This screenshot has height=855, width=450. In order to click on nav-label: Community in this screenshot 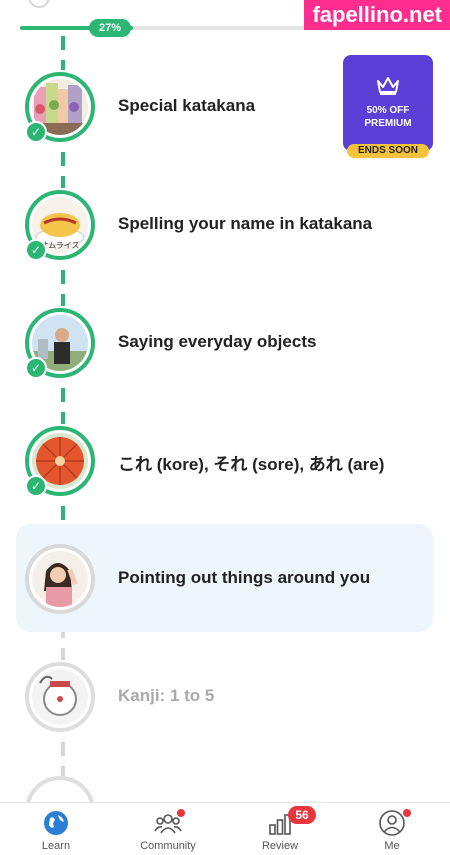, I will do `click(168, 846)`.